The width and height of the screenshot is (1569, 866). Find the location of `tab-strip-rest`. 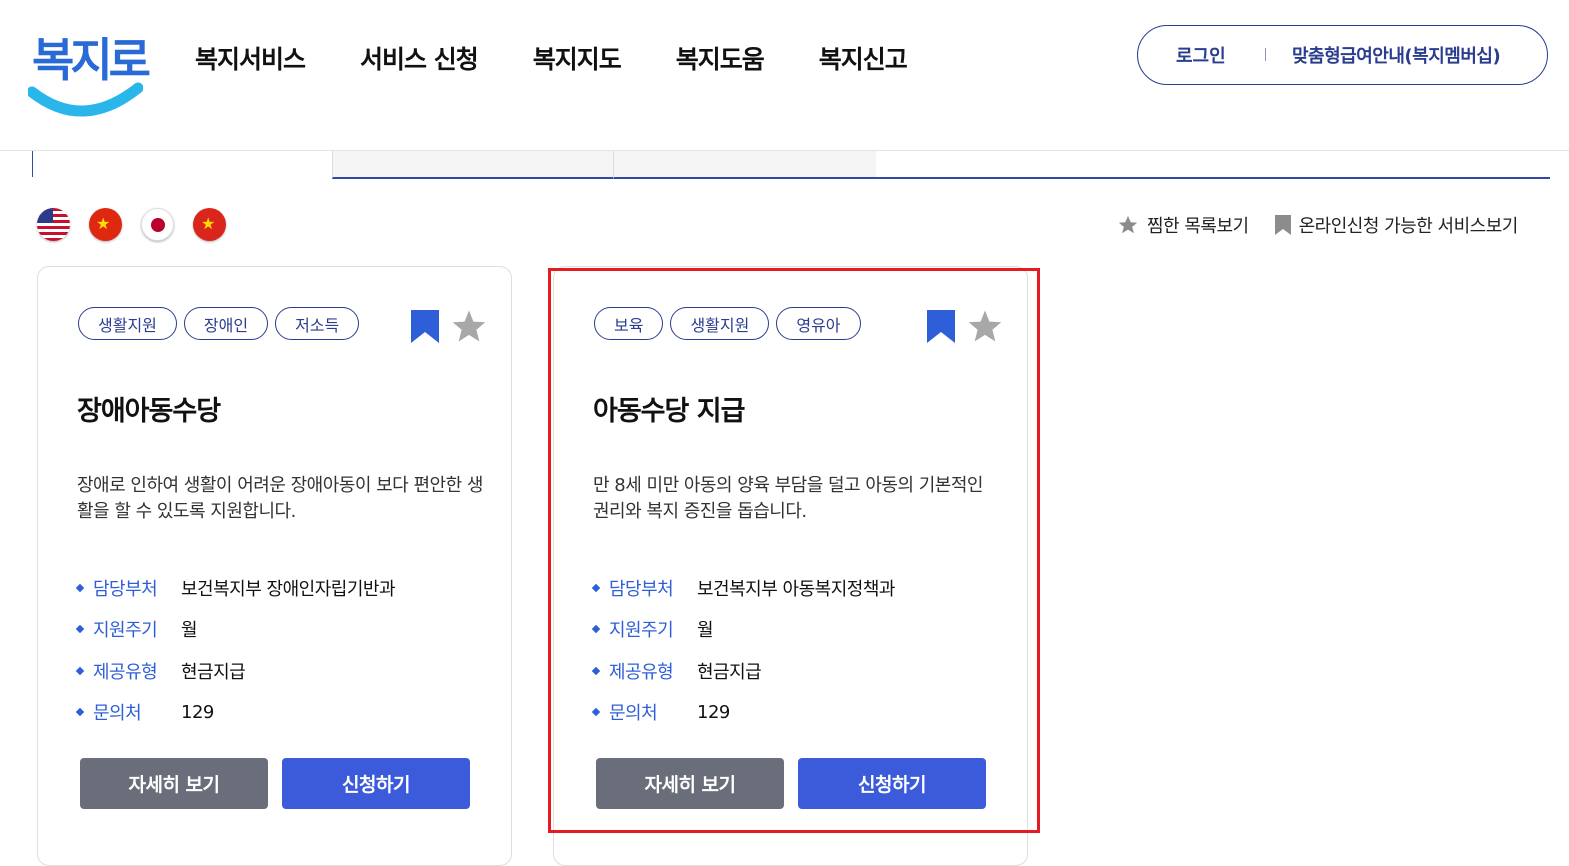

tab-strip-rest is located at coordinates (1213, 165).